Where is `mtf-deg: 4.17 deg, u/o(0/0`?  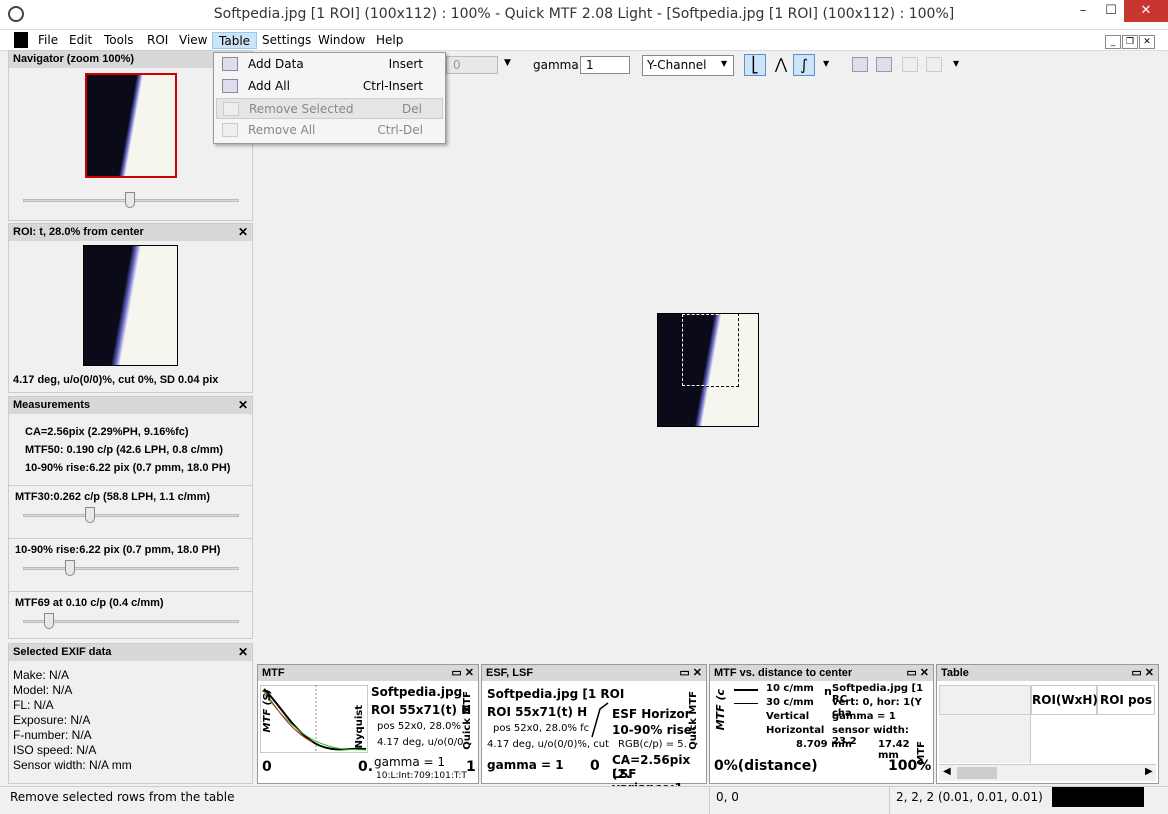
mtf-deg: 4.17 deg, u/o(0/0 is located at coordinates (420, 742).